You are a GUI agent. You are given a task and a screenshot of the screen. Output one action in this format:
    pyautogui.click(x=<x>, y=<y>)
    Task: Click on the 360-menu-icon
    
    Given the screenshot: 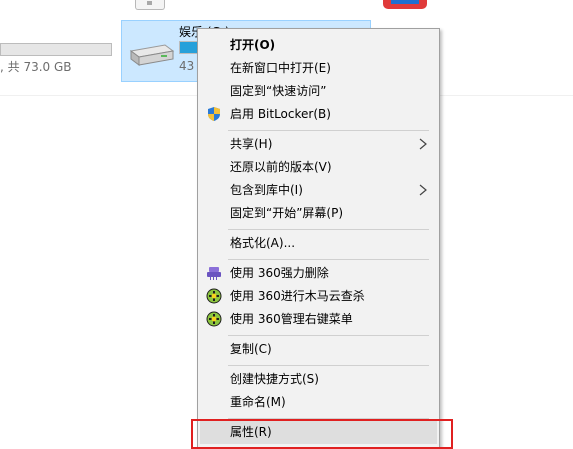 What is the action you would take?
    pyautogui.click(x=214, y=319)
    